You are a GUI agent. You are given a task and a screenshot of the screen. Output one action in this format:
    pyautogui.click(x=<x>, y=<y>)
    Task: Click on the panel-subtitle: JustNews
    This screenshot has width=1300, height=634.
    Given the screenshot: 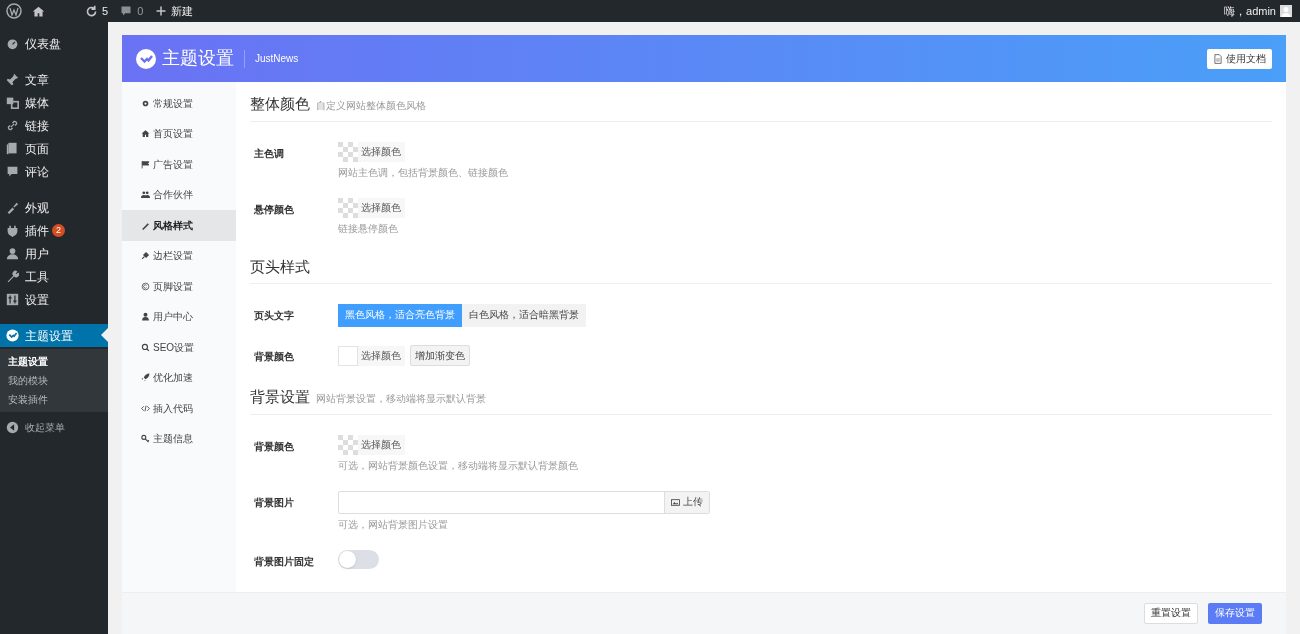 What is the action you would take?
    pyautogui.click(x=277, y=59)
    